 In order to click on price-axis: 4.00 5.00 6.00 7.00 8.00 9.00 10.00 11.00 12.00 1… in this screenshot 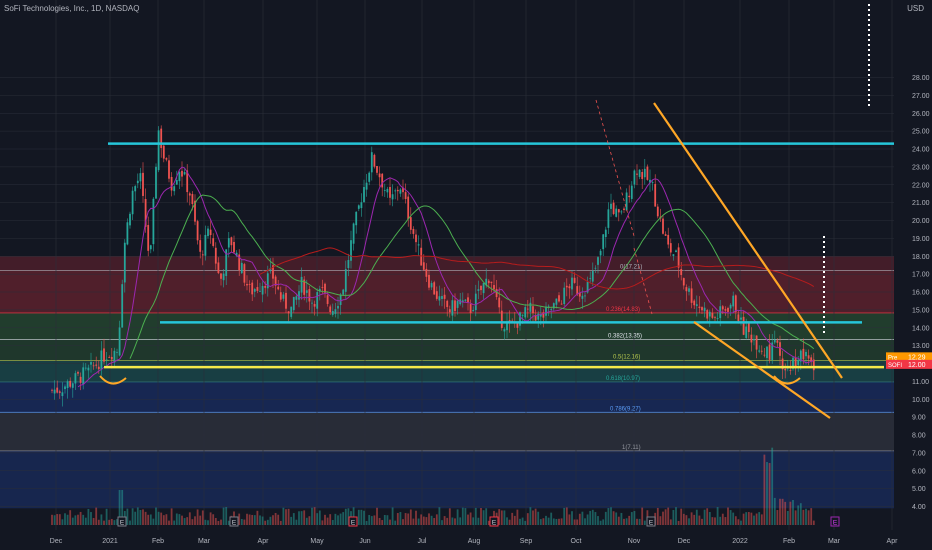, I will do `click(913, 275)`.